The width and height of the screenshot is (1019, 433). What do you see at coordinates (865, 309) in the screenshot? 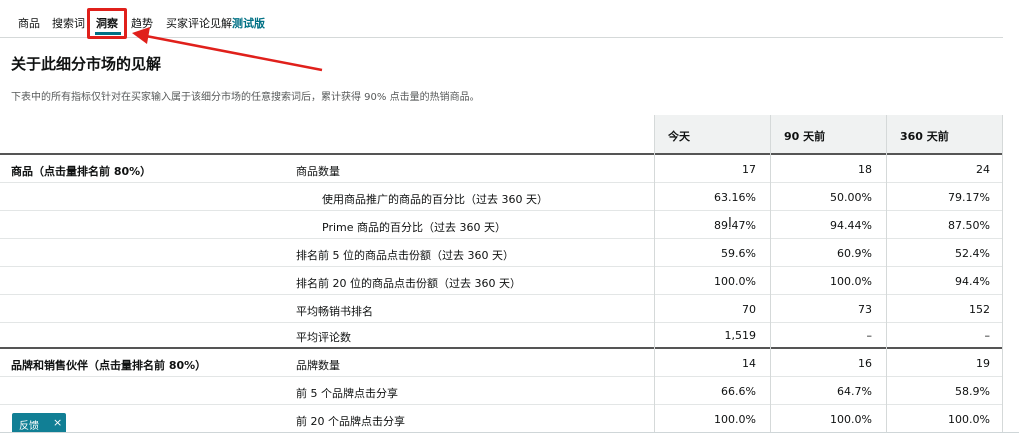
I see `value-90-days: 73` at bounding box center [865, 309].